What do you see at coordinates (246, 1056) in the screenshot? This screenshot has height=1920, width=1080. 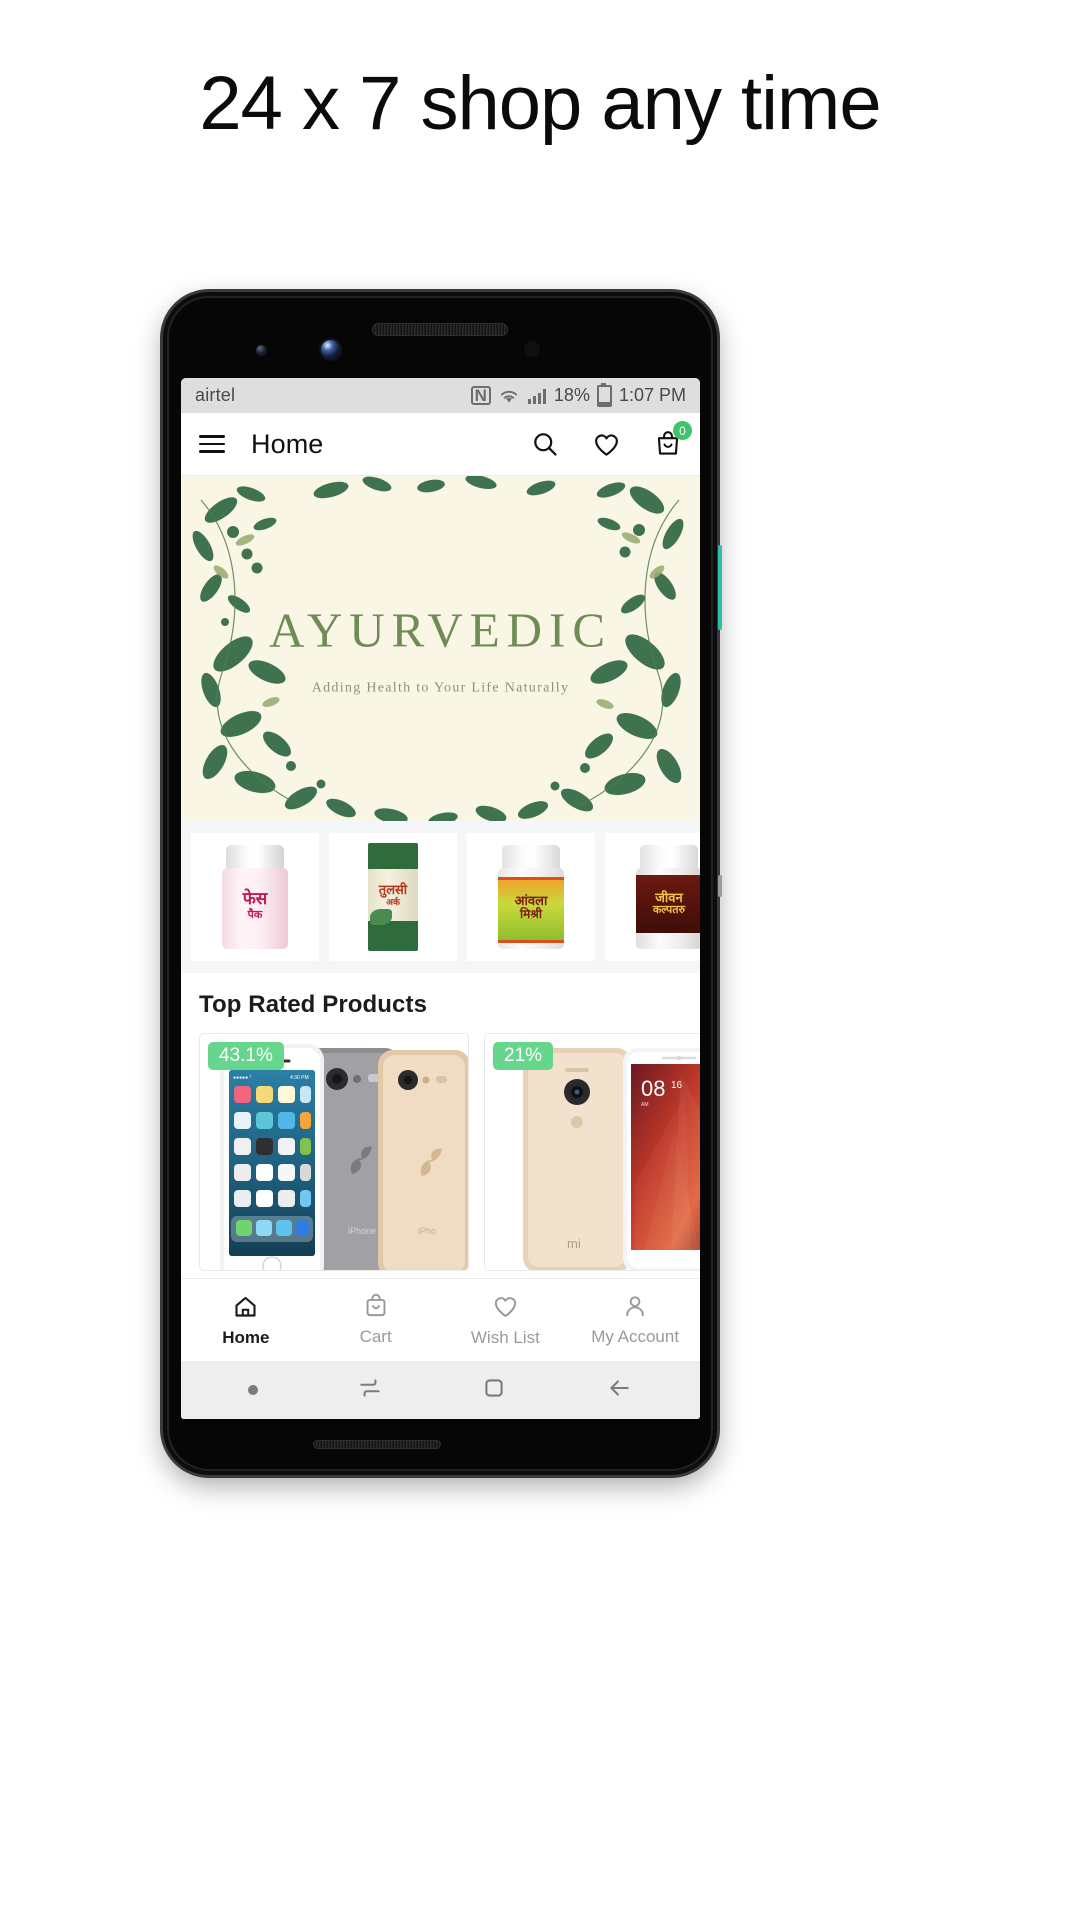 I see `discount-badge: 43.1%` at bounding box center [246, 1056].